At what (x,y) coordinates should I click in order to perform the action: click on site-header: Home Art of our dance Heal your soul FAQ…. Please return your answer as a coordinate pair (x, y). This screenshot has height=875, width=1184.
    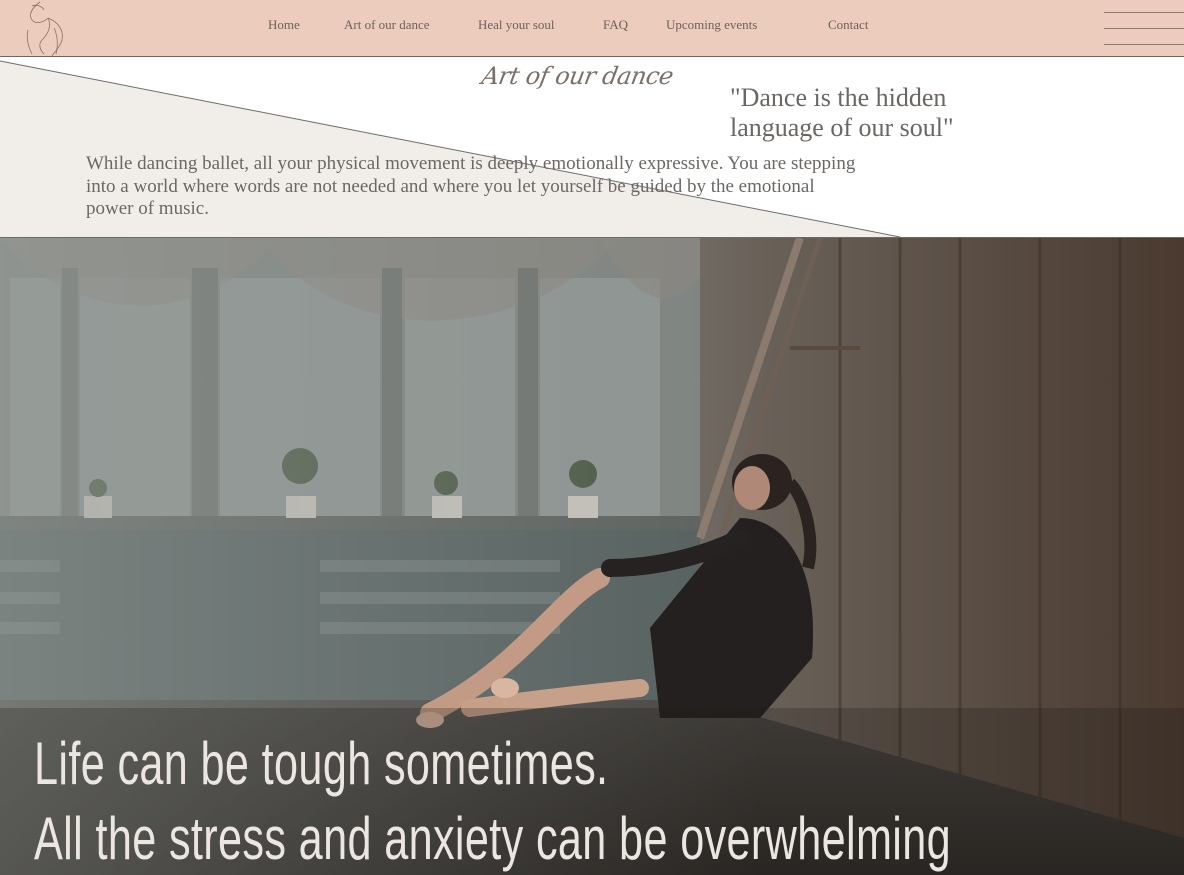
    Looking at the image, I should click on (592, 28).